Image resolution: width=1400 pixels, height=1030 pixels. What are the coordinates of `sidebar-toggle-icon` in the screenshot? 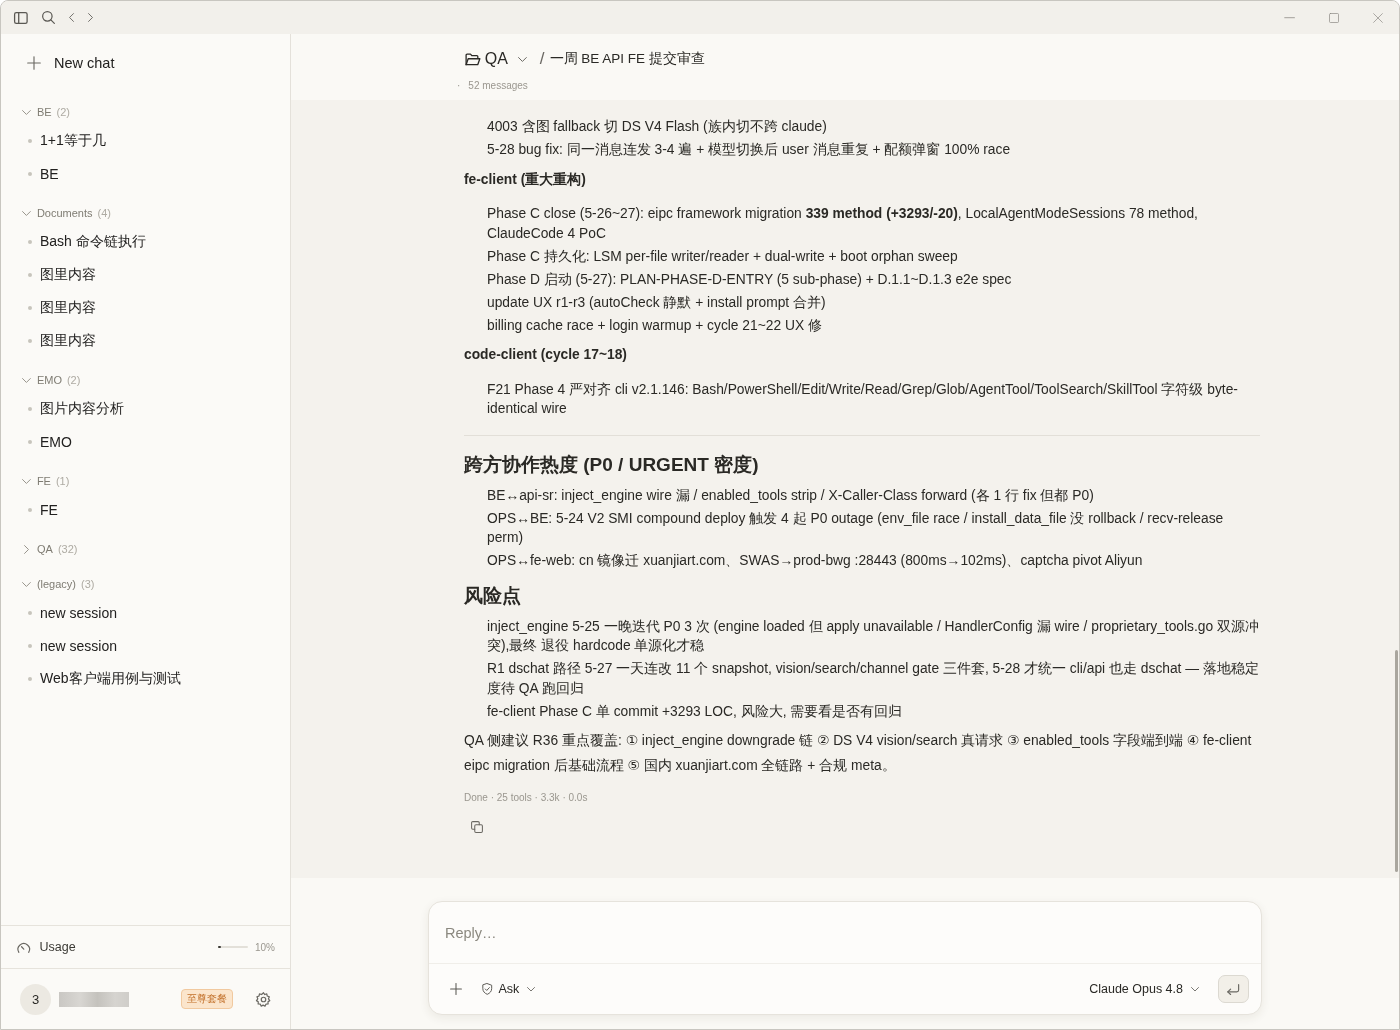 It's located at (21, 17).